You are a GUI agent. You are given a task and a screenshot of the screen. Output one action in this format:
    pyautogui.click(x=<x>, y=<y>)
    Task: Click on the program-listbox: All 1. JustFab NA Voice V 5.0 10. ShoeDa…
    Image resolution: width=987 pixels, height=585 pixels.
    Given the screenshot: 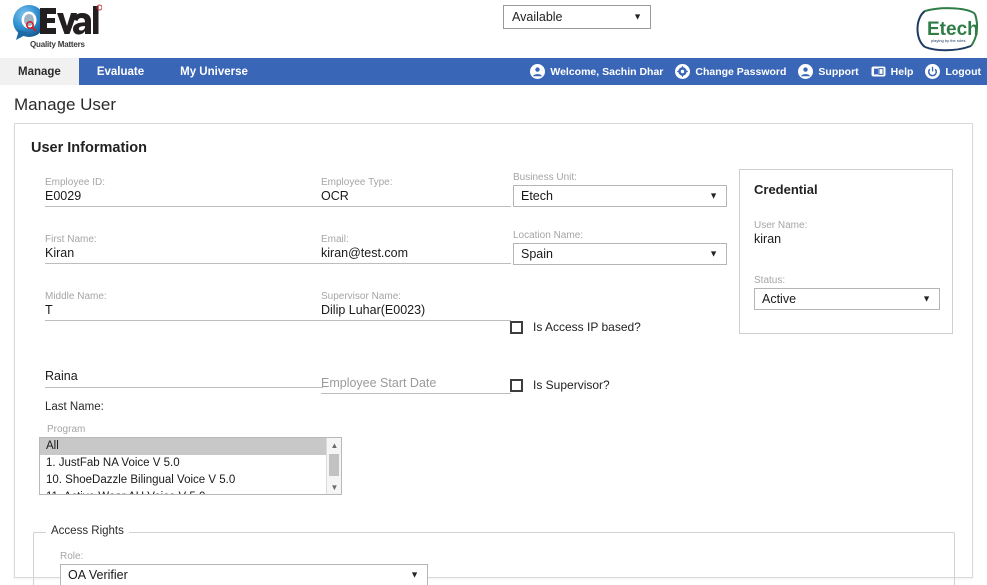 What is the action you would take?
    pyautogui.click(x=190, y=466)
    